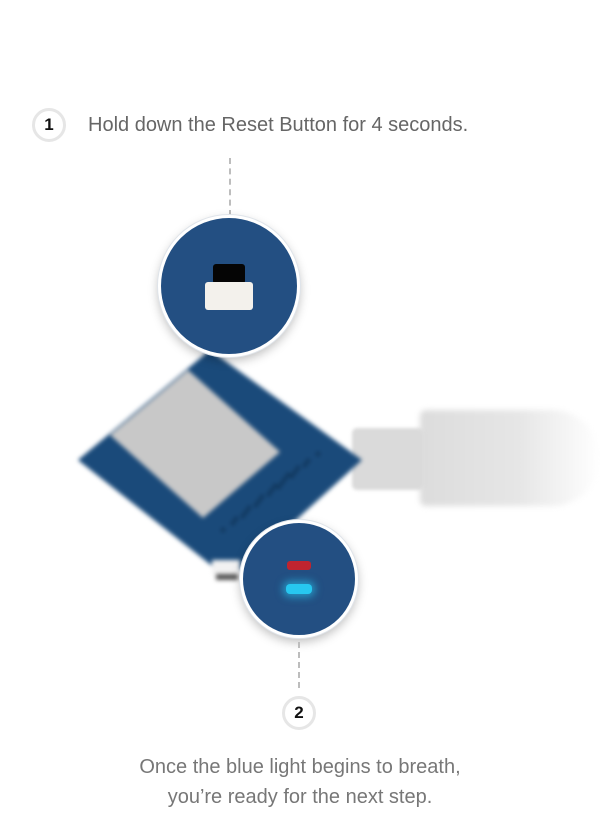 Image resolution: width=600 pixels, height=820 pixels. I want to click on step-1-connector, so click(230, 187).